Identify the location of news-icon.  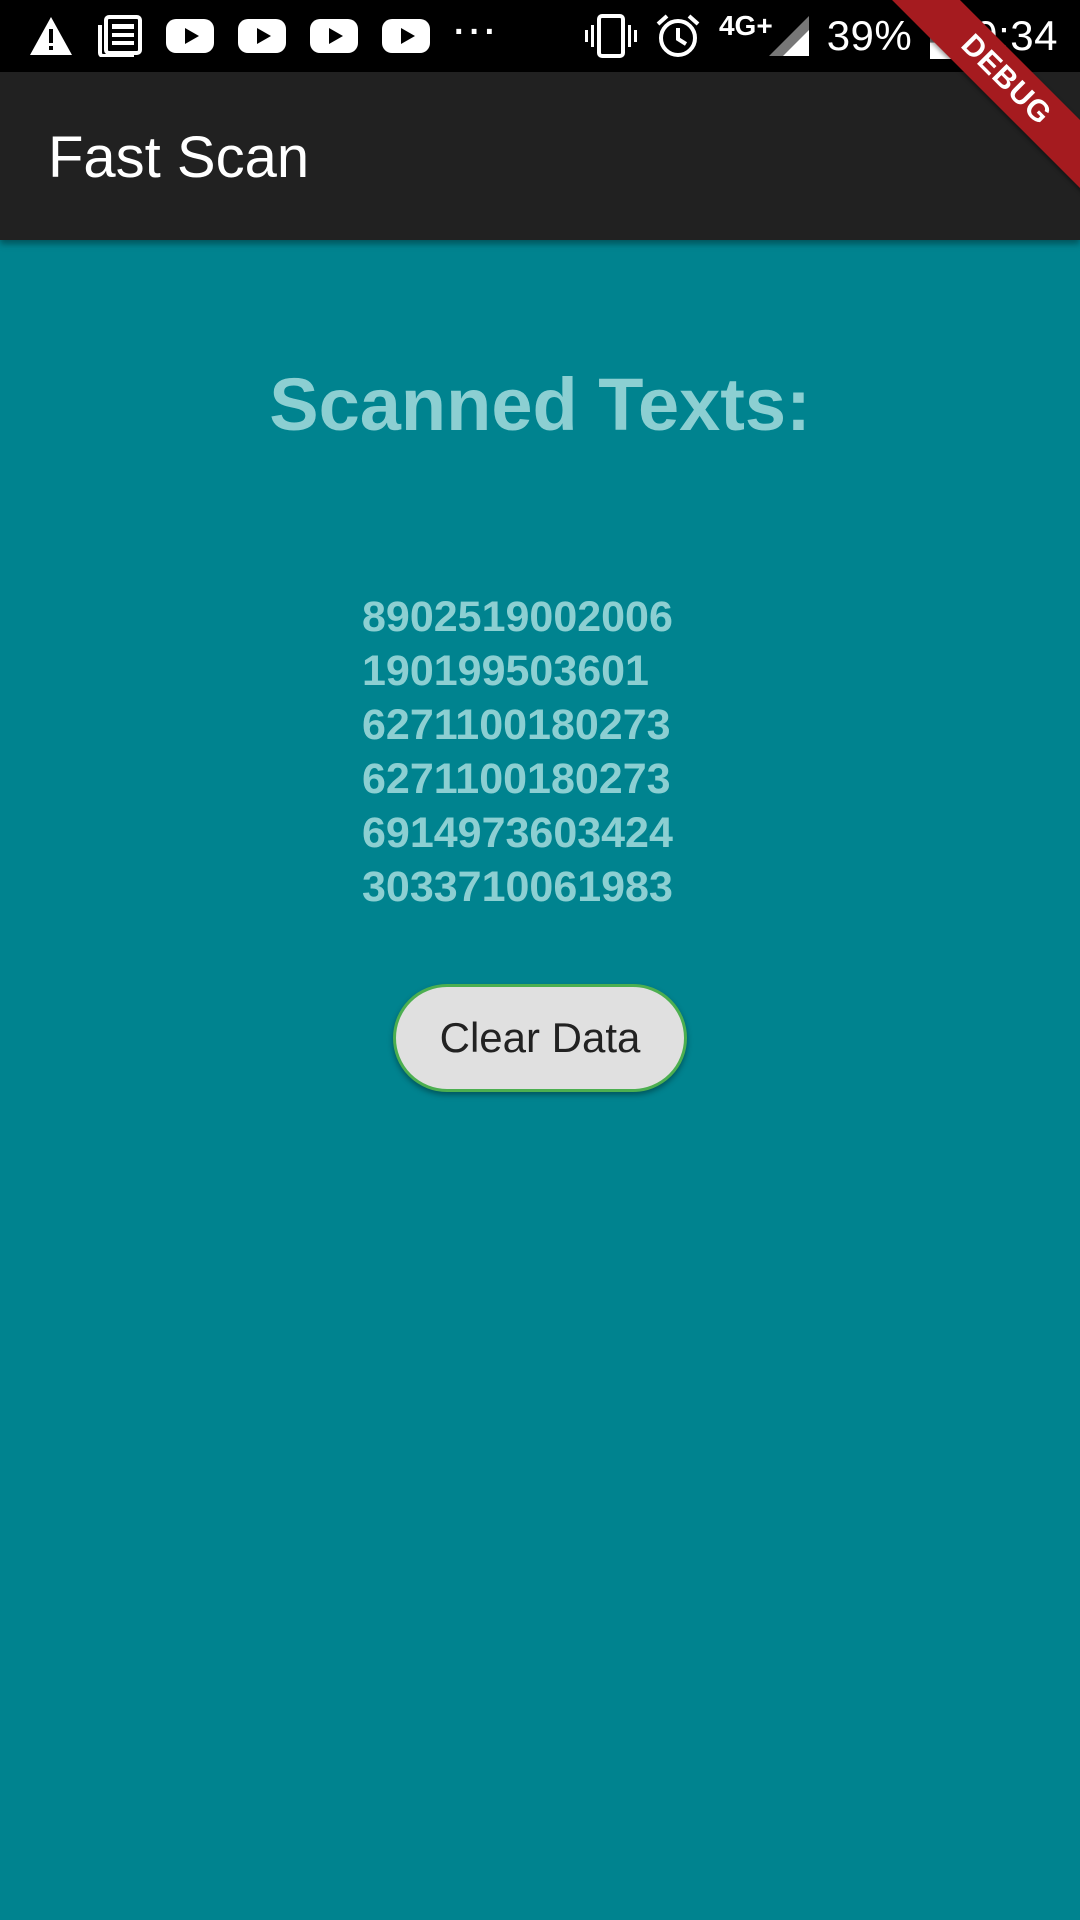
(120, 36).